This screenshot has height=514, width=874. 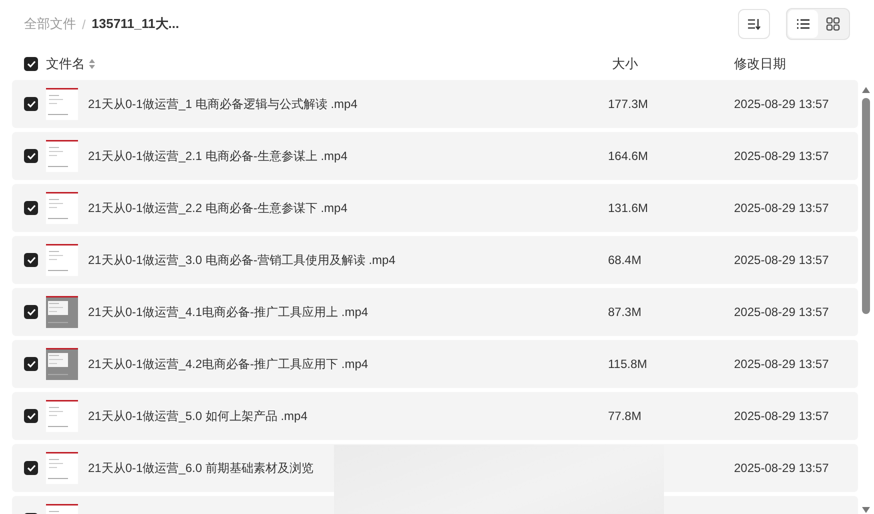 I want to click on file-name: 21天从0-1做运营_2.2 电商必备-生意参谋下 .mp4, so click(x=218, y=208).